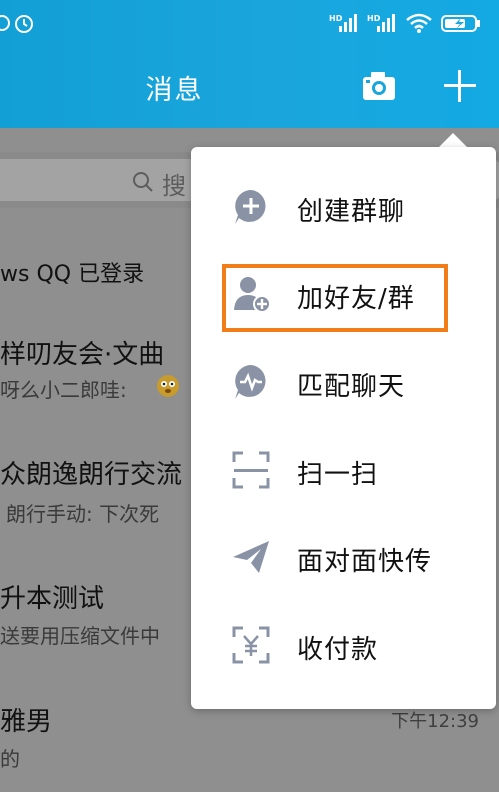  What do you see at coordinates (52, 599) in the screenshot?
I see `conversation-name: 升本测试` at bounding box center [52, 599].